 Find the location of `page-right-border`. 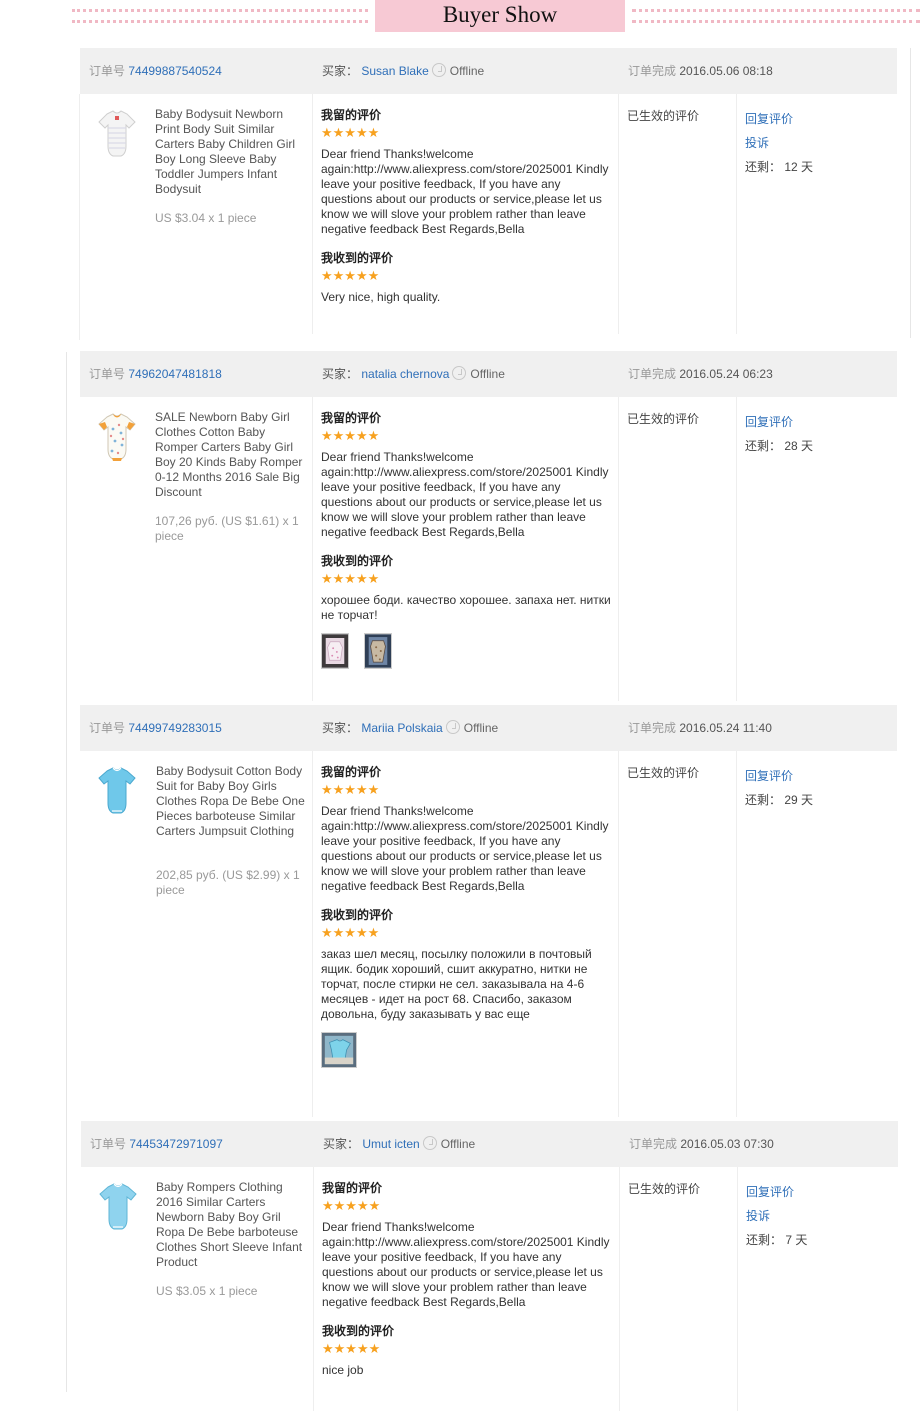

page-right-border is located at coordinates (910, 193).